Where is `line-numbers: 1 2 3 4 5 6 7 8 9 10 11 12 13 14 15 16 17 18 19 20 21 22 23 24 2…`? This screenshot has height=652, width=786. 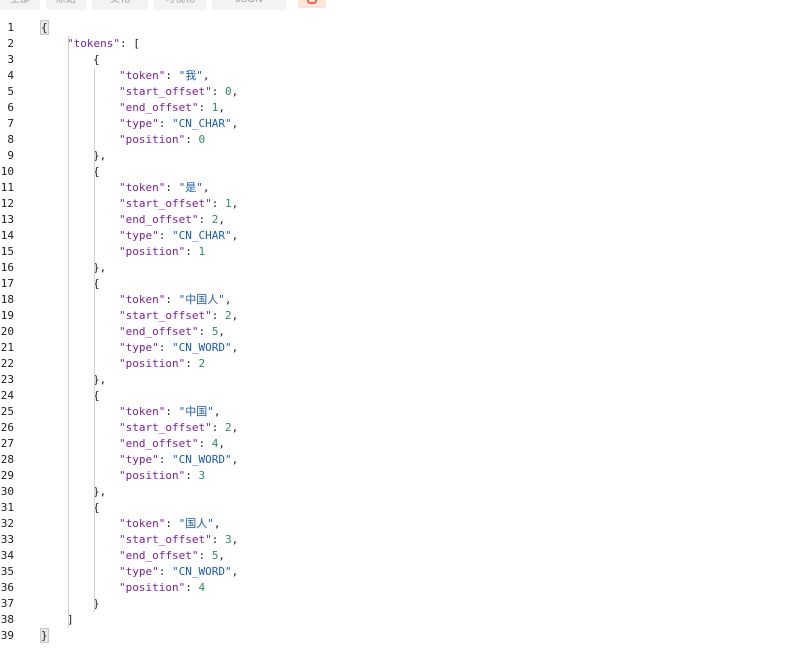
line-numbers: 1 2 3 4 5 6 7 8 9 10 11 12 13 14 15 16 17 18 19 20 21 22 23 24 2… is located at coordinates (15, 332).